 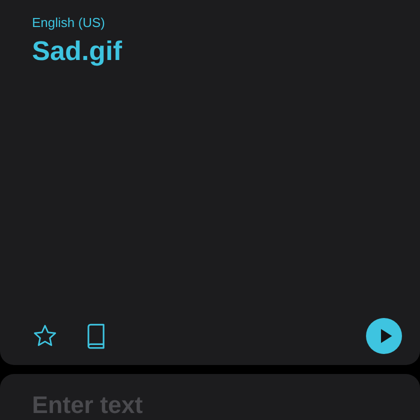 I want to click on star-icon, so click(x=45, y=336).